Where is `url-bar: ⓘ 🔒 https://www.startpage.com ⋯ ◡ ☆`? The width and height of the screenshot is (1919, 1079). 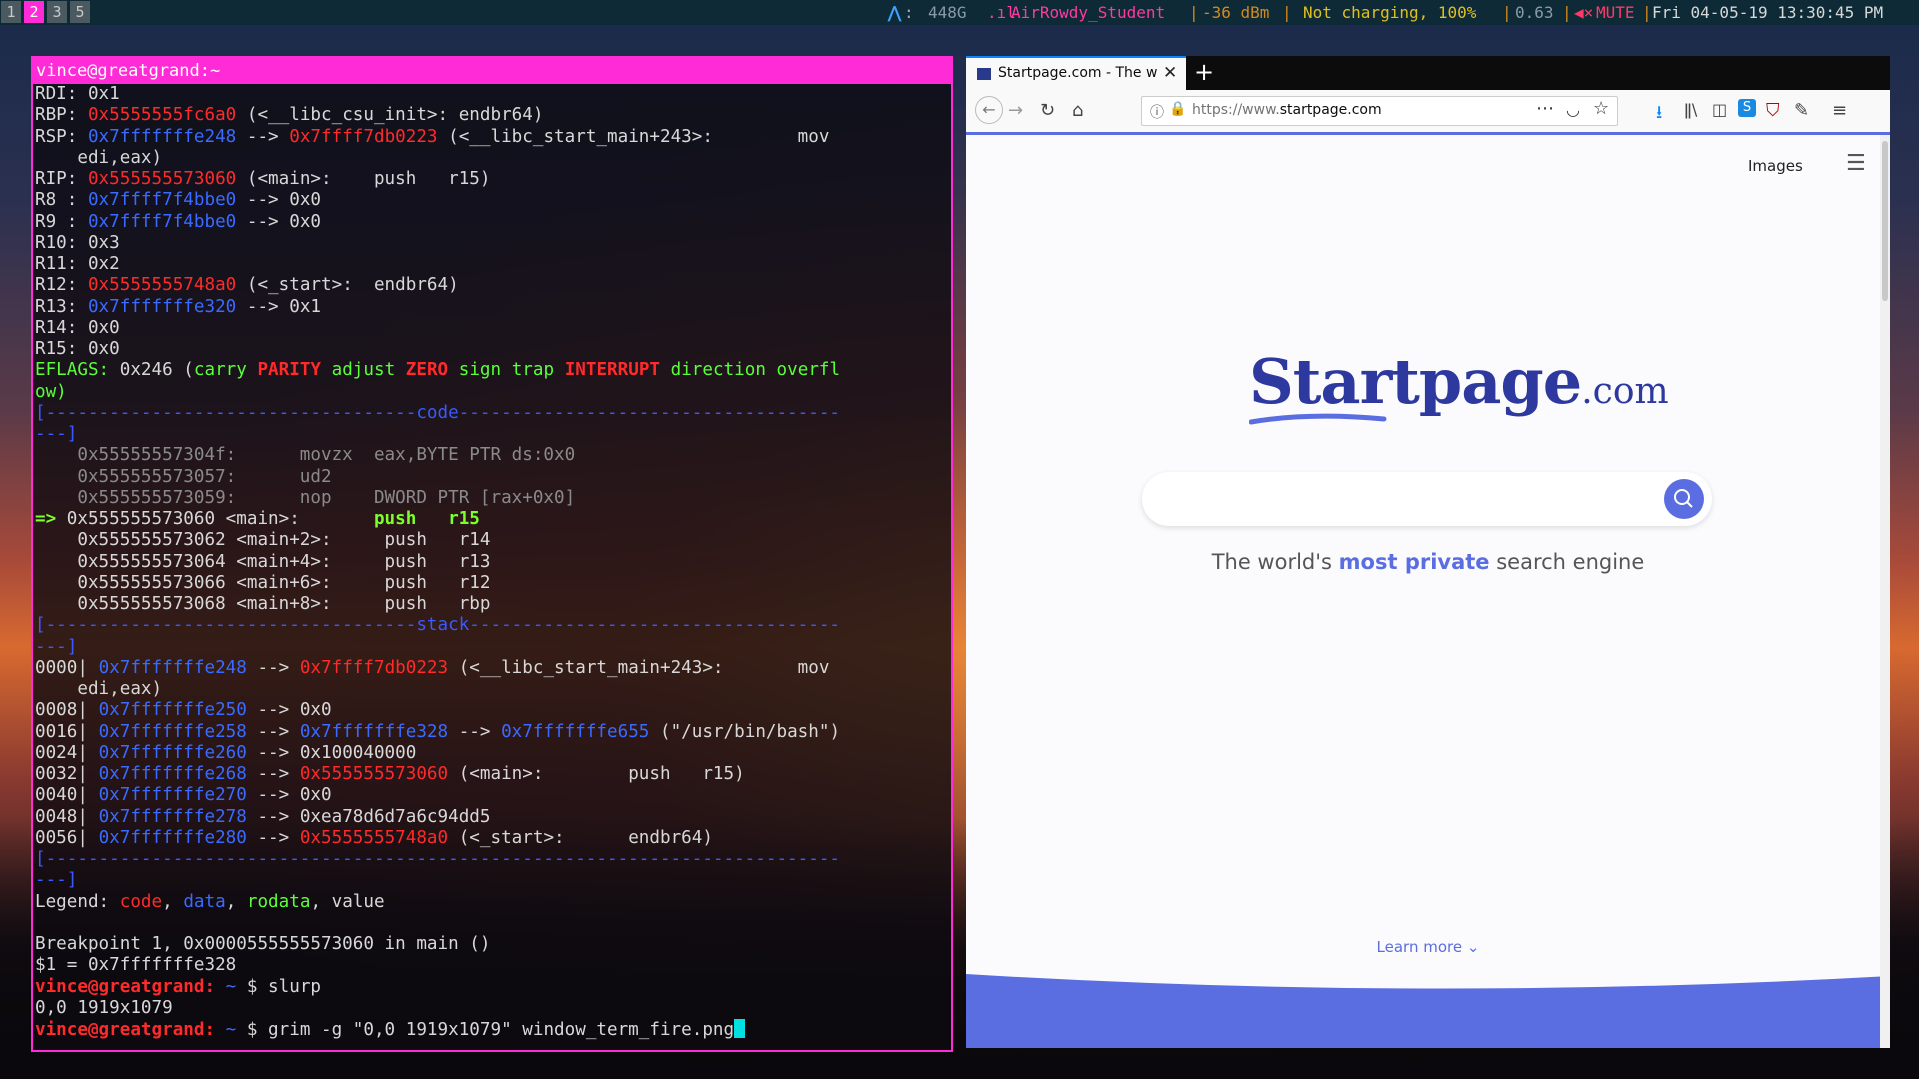
url-bar: ⓘ 🔒 https://www.startpage.com ⋯ ◡ ☆ is located at coordinates (1379, 111).